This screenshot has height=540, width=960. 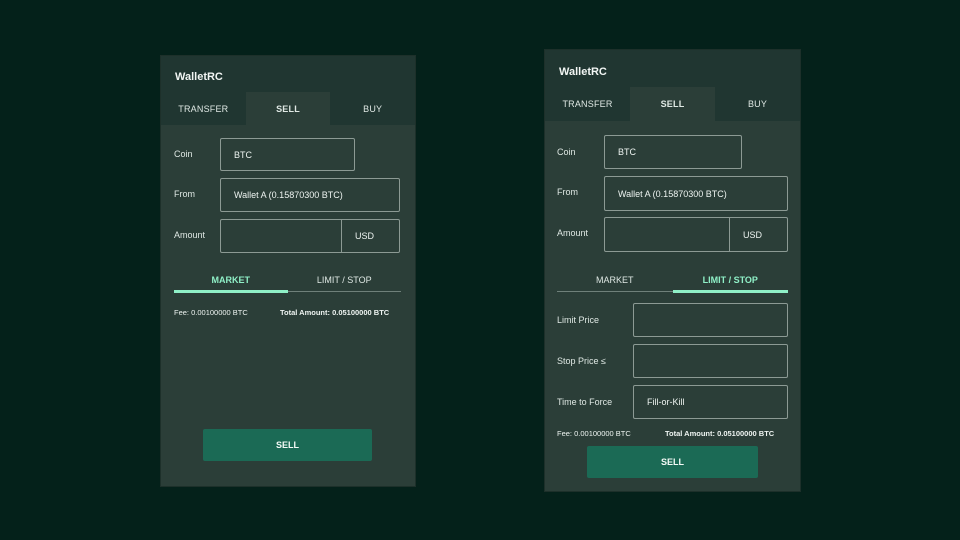 I want to click on stop-price-input, so click(x=710, y=361).